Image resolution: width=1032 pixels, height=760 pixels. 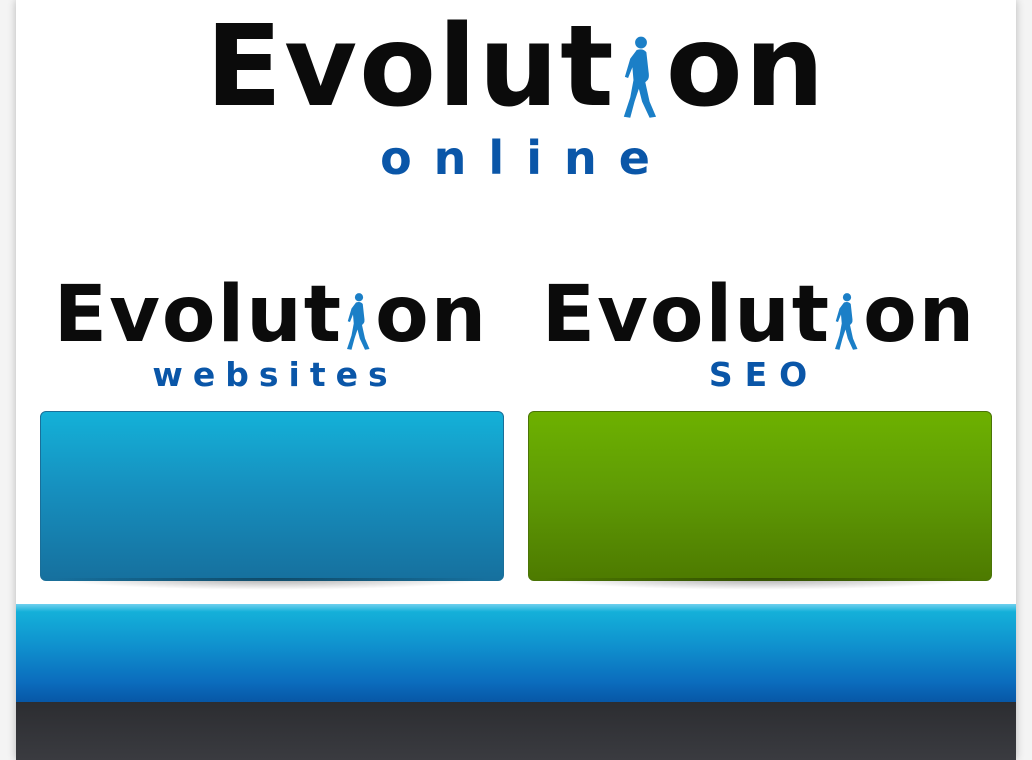 What do you see at coordinates (764, 374) in the screenshot?
I see `logo-tagline: SEO` at bounding box center [764, 374].